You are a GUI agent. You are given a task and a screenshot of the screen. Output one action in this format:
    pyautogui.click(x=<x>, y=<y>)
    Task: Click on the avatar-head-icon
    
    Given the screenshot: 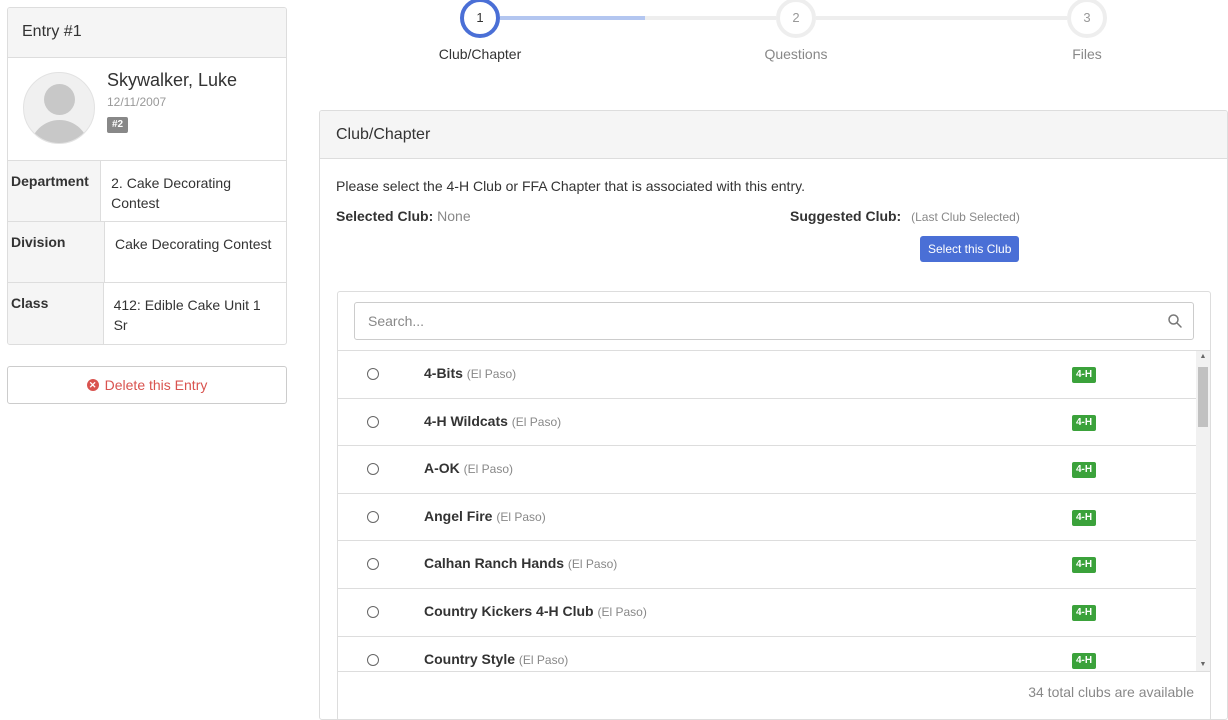 What is the action you would take?
    pyautogui.click(x=59, y=99)
    